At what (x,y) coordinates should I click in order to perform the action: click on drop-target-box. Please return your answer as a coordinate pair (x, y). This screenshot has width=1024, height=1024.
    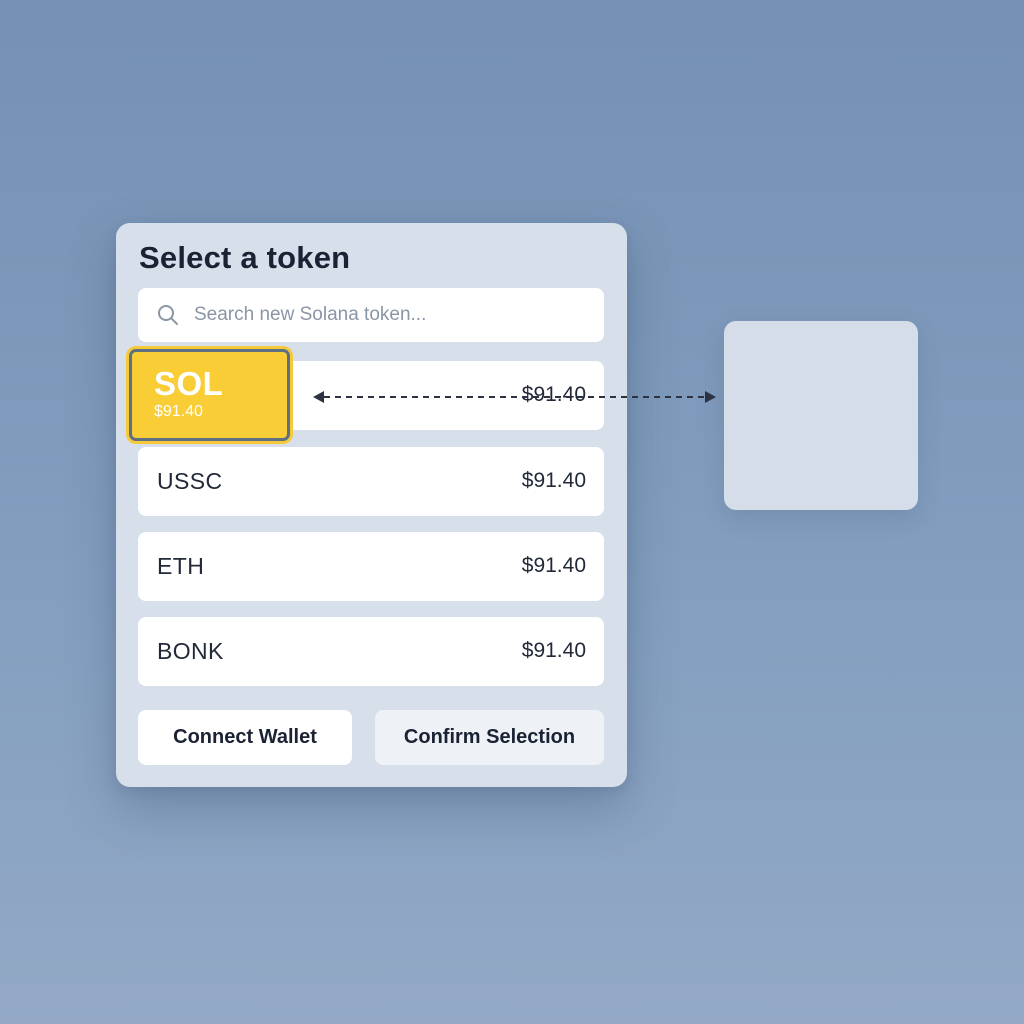
    Looking at the image, I should click on (821, 415).